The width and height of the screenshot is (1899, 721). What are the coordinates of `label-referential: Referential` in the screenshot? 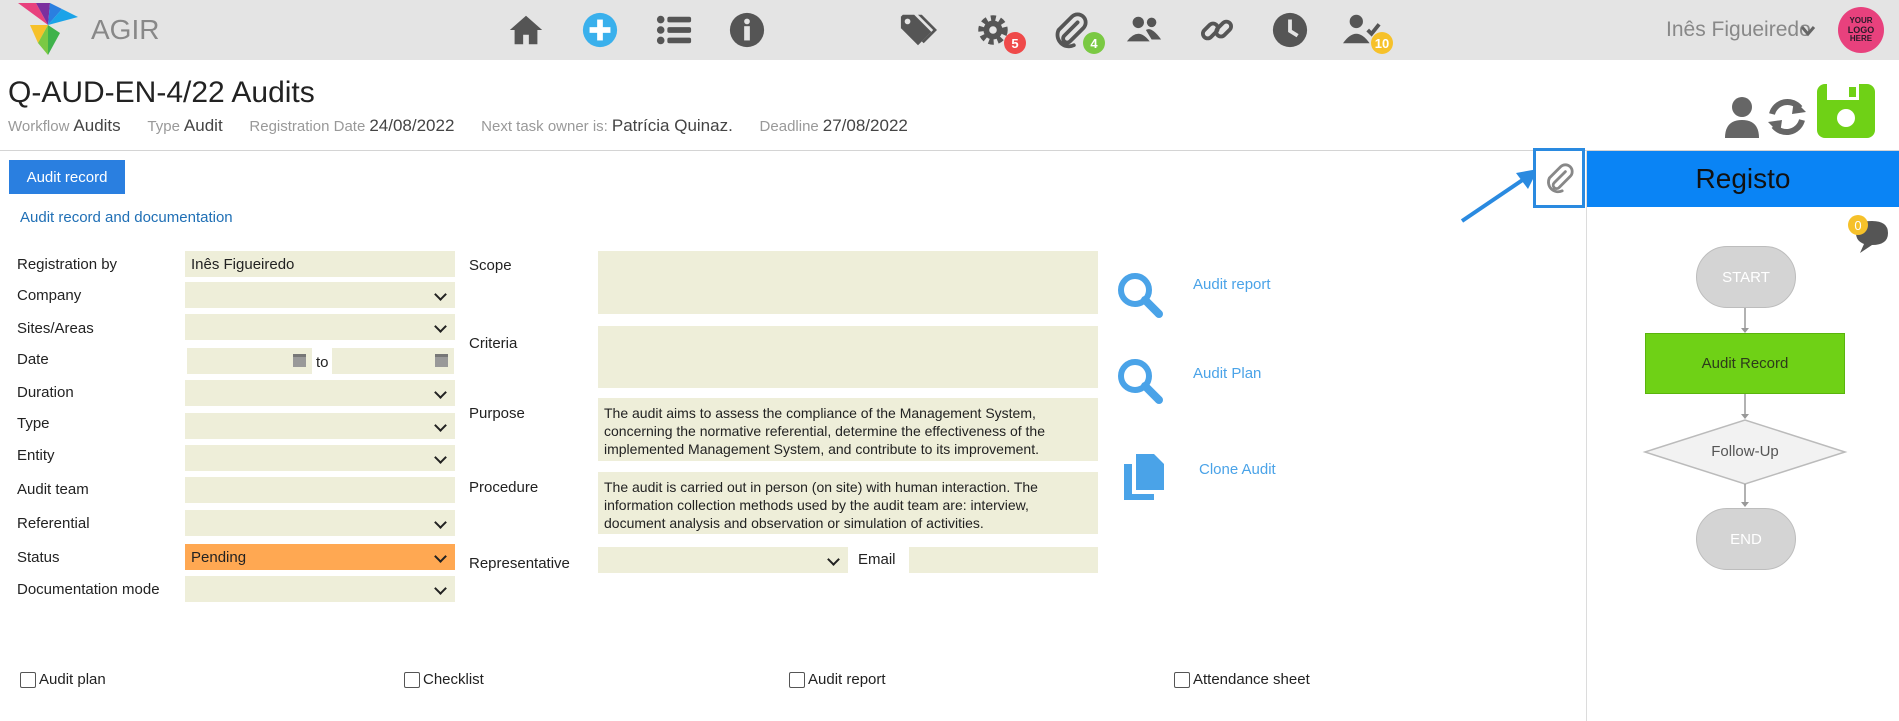 It's located at (53, 523).